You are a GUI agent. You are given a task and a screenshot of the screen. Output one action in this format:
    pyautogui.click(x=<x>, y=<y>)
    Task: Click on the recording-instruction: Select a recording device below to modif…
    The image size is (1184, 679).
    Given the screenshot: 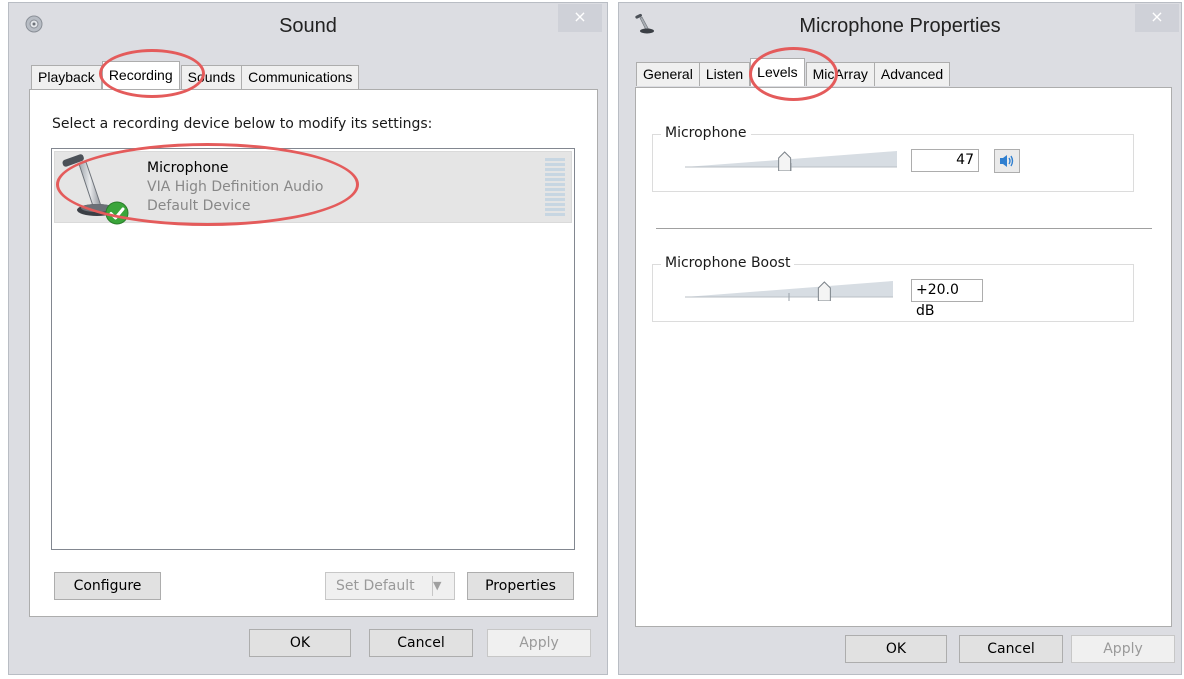 What is the action you would take?
    pyautogui.click(x=242, y=124)
    